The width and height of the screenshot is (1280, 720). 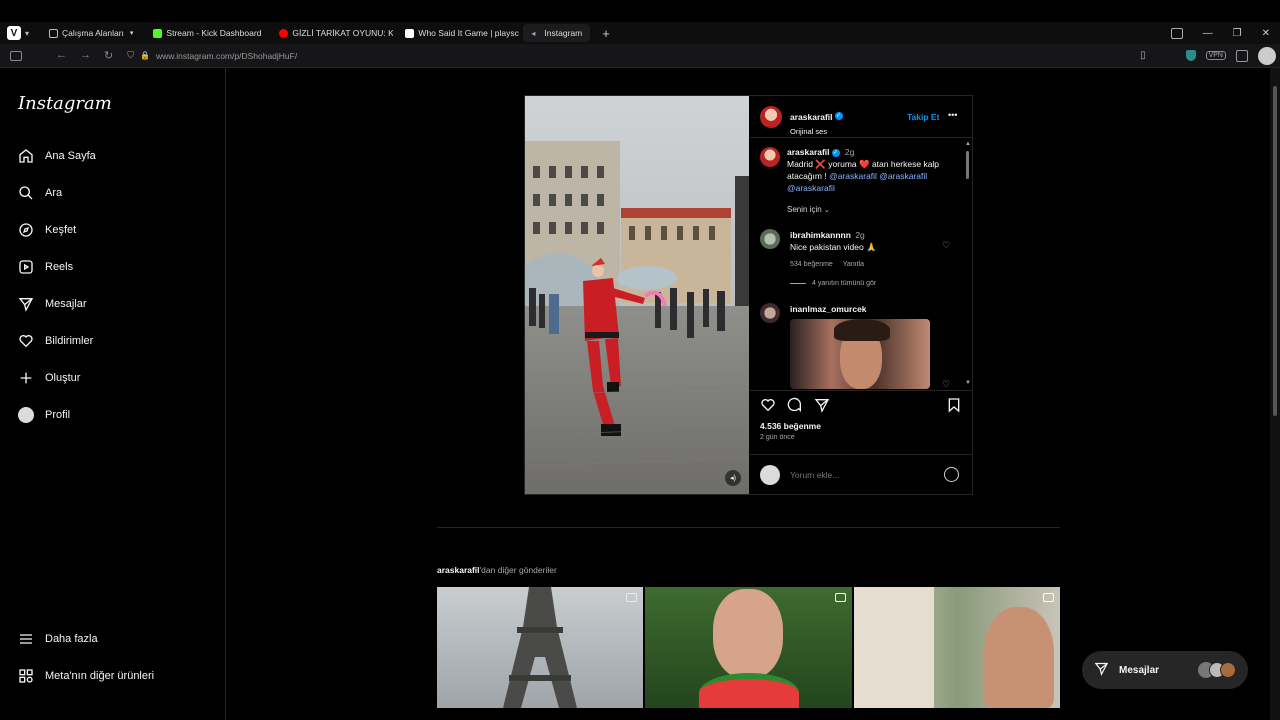 What do you see at coordinates (828, 309) in the screenshot?
I see `commenter-username: inanlmaz_omurcek` at bounding box center [828, 309].